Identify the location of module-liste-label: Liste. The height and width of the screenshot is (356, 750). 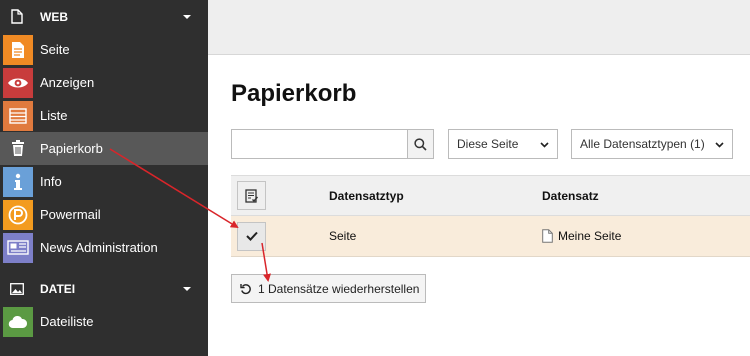
(54, 115).